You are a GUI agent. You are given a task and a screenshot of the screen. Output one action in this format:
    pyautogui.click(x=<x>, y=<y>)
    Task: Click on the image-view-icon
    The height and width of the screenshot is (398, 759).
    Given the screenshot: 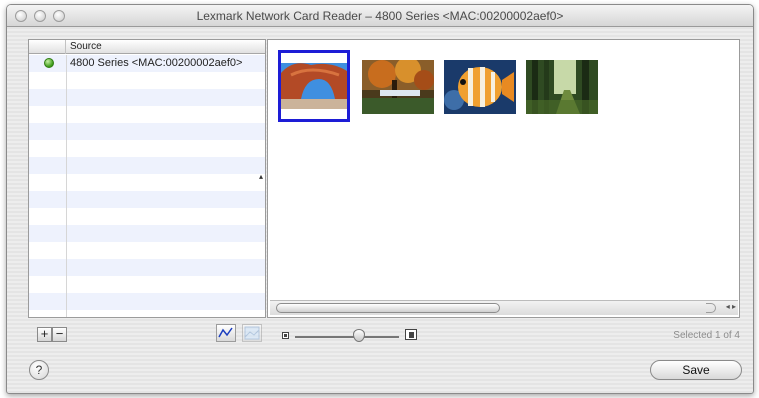 What is the action you would take?
    pyautogui.click(x=252, y=333)
    